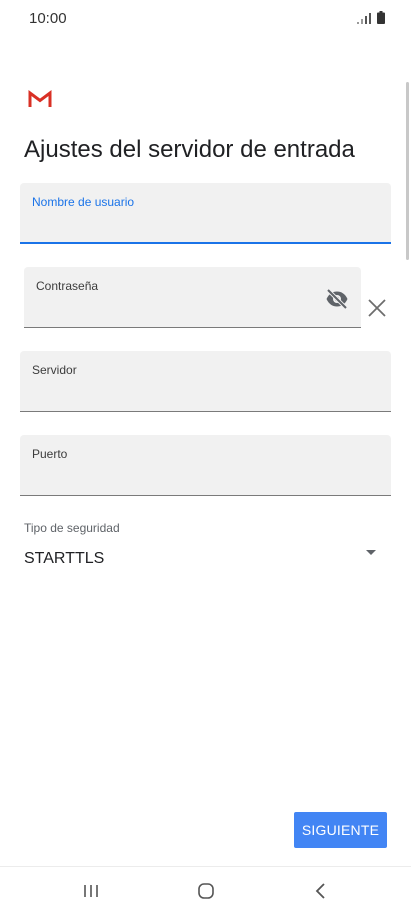 The image size is (411, 914). Describe the element at coordinates (205, 243) in the screenshot. I see `username-underline` at that location.